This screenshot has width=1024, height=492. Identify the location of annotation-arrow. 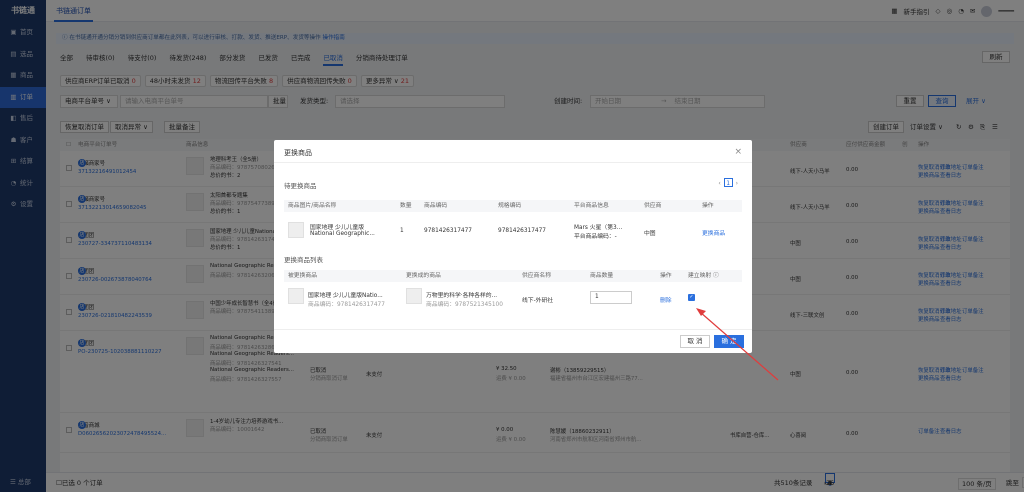
(737, 344).